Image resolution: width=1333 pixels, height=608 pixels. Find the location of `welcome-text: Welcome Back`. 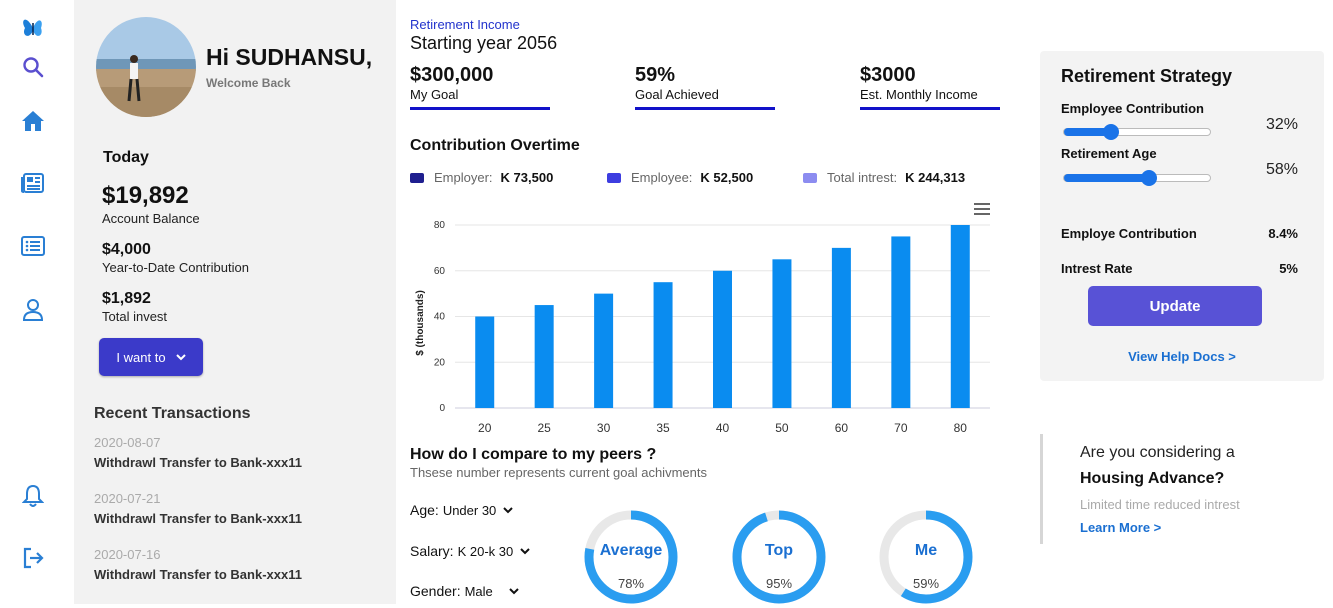

welcome-text: Welcome Back is located at coordinates (248, 83).